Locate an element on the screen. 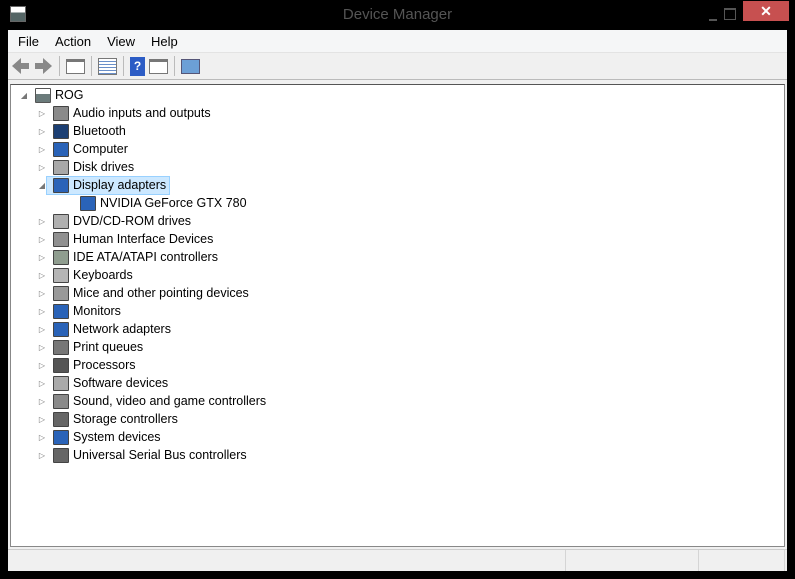  hid-icon is located at coordinates (61, 239).